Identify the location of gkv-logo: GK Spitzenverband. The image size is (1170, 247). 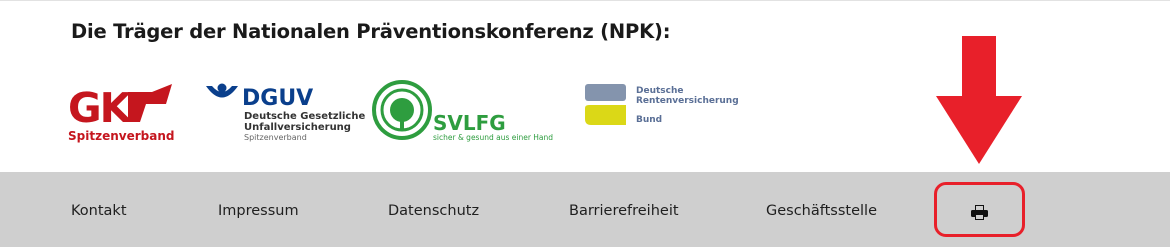
(123, 113).